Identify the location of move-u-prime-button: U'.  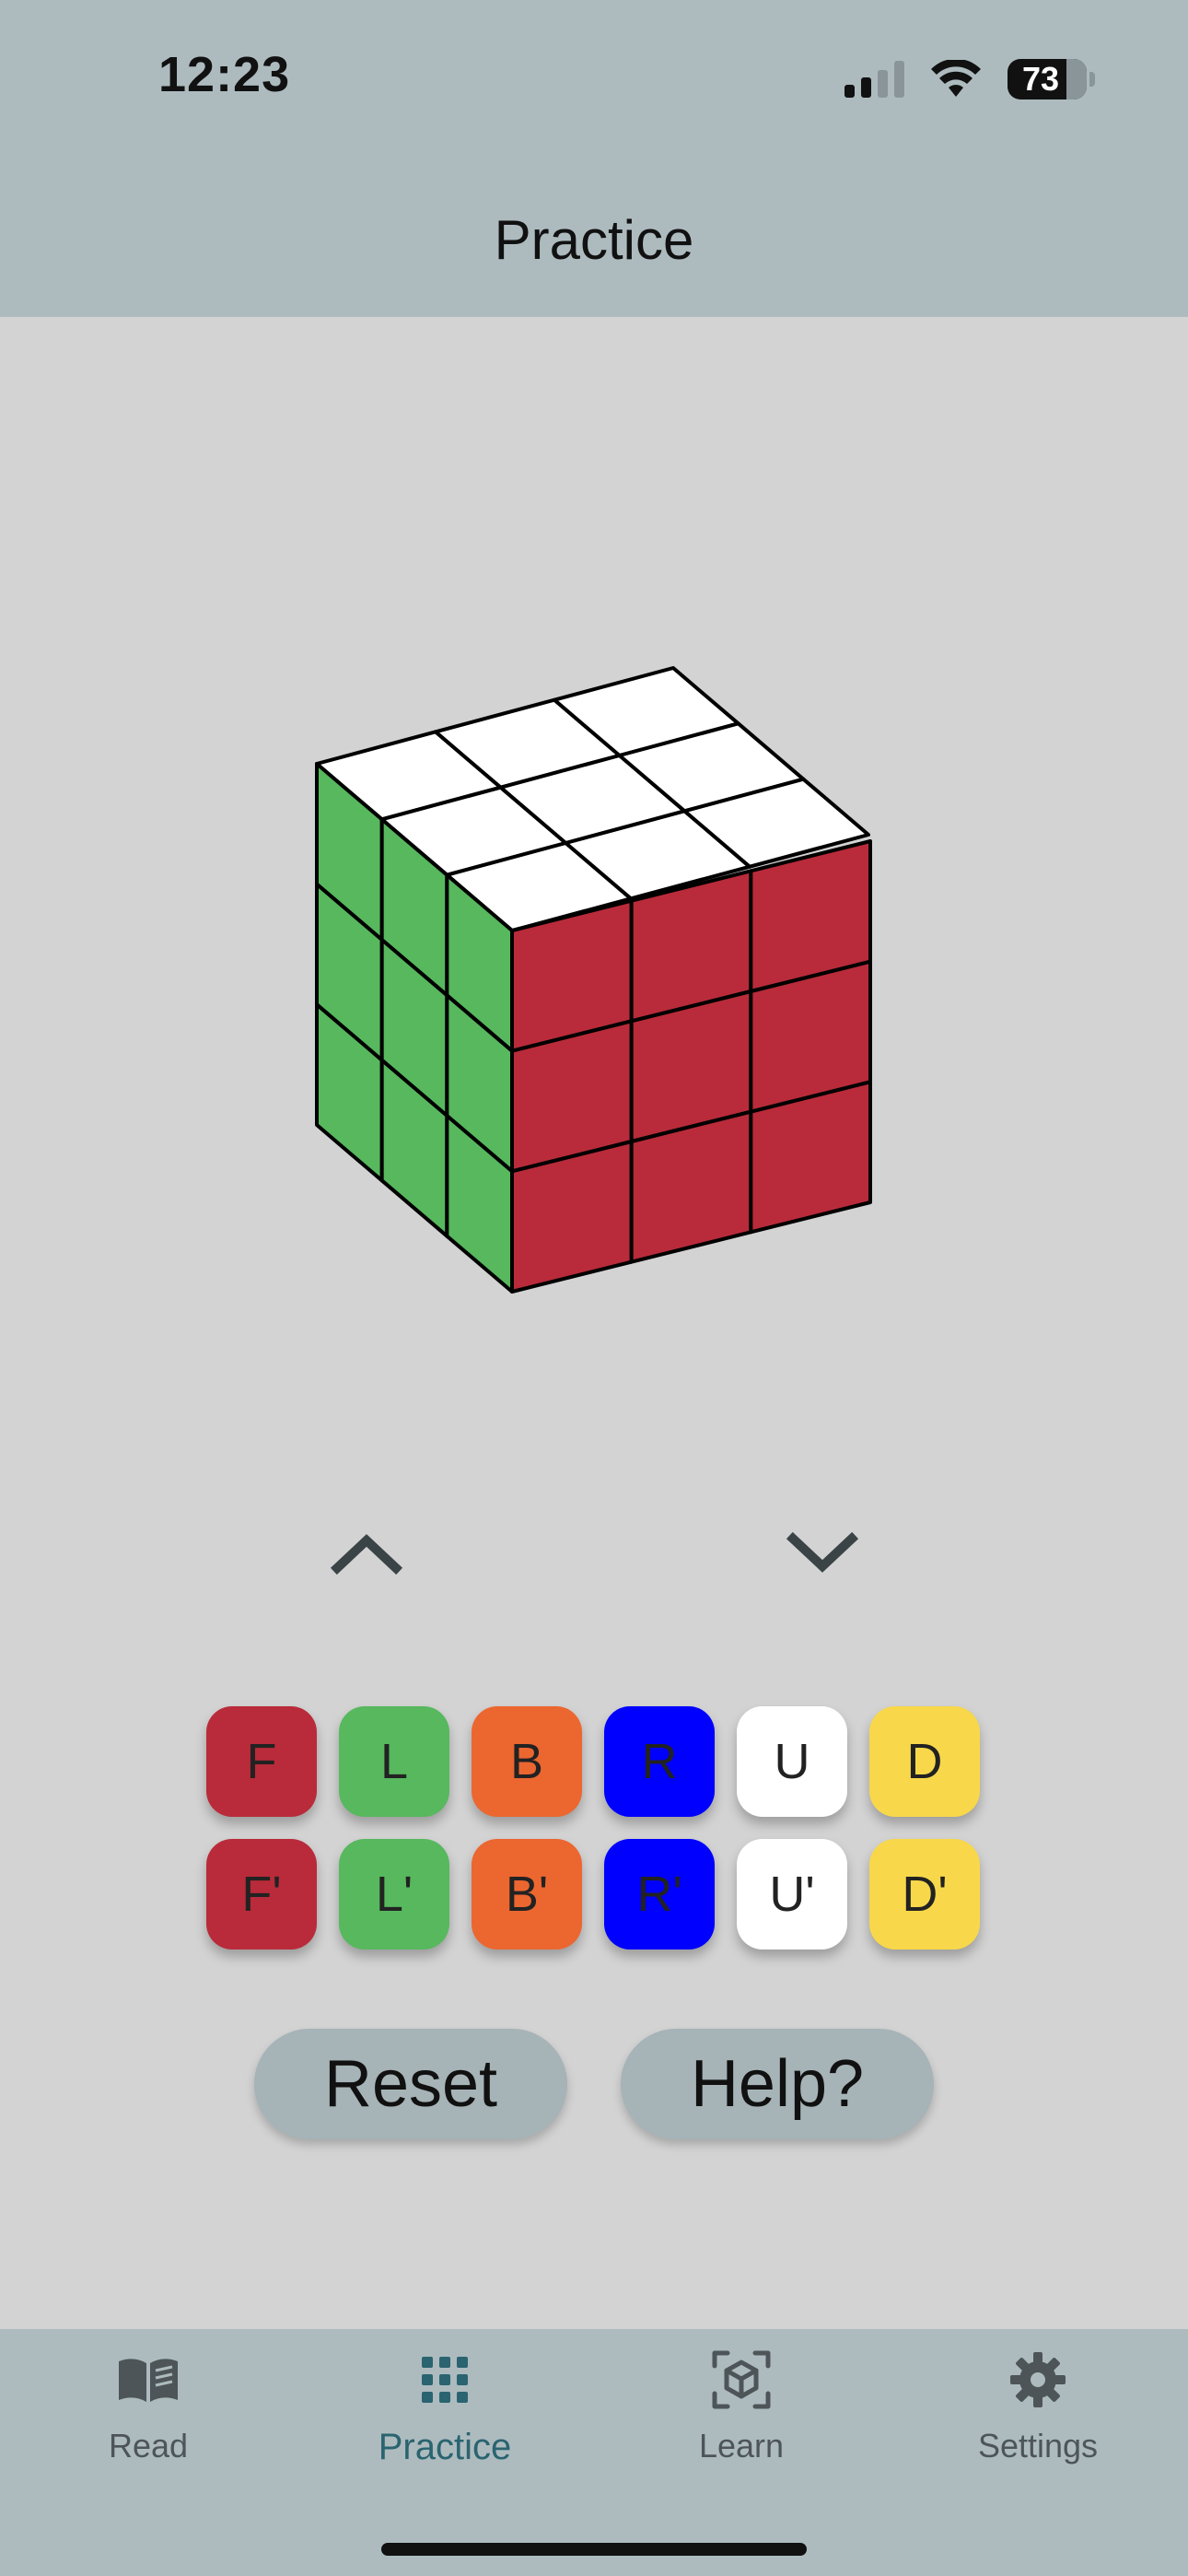
(792, 1894).